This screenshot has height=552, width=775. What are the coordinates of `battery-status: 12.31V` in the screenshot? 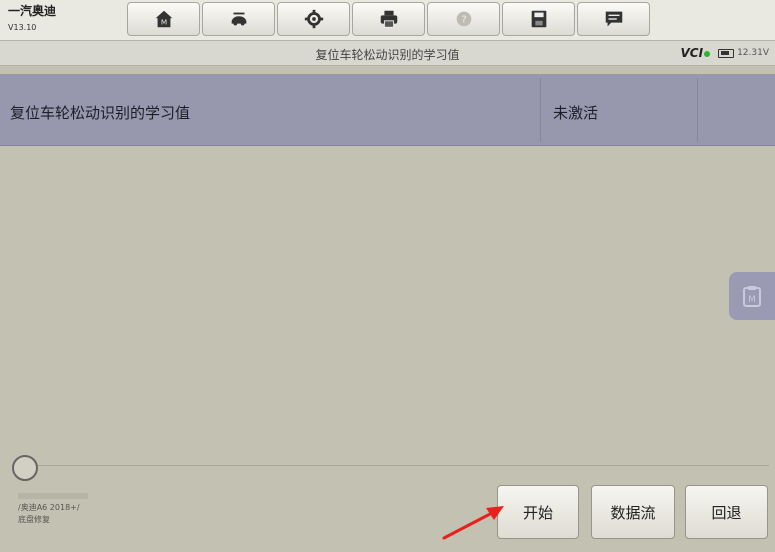 It's located at (743, 53).